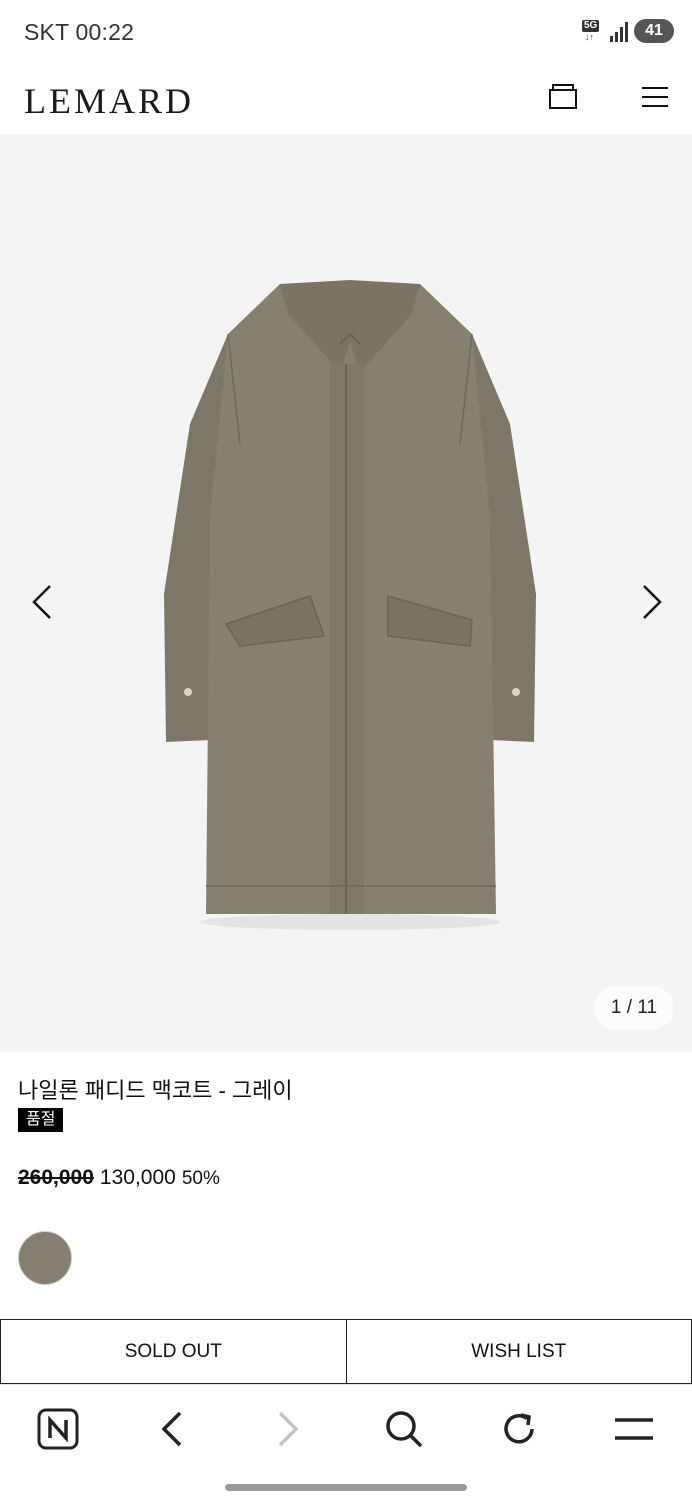 The image size is (692, 1500). I want to click on product-title: 나일론 패디드 맥코트 - 그레이, so click(155, 1090).